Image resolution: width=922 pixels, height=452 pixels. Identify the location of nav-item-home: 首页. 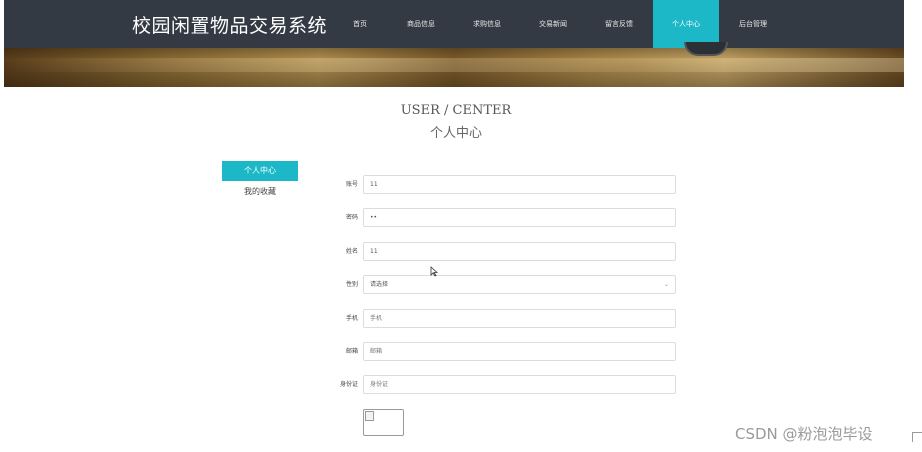
(360, 24).